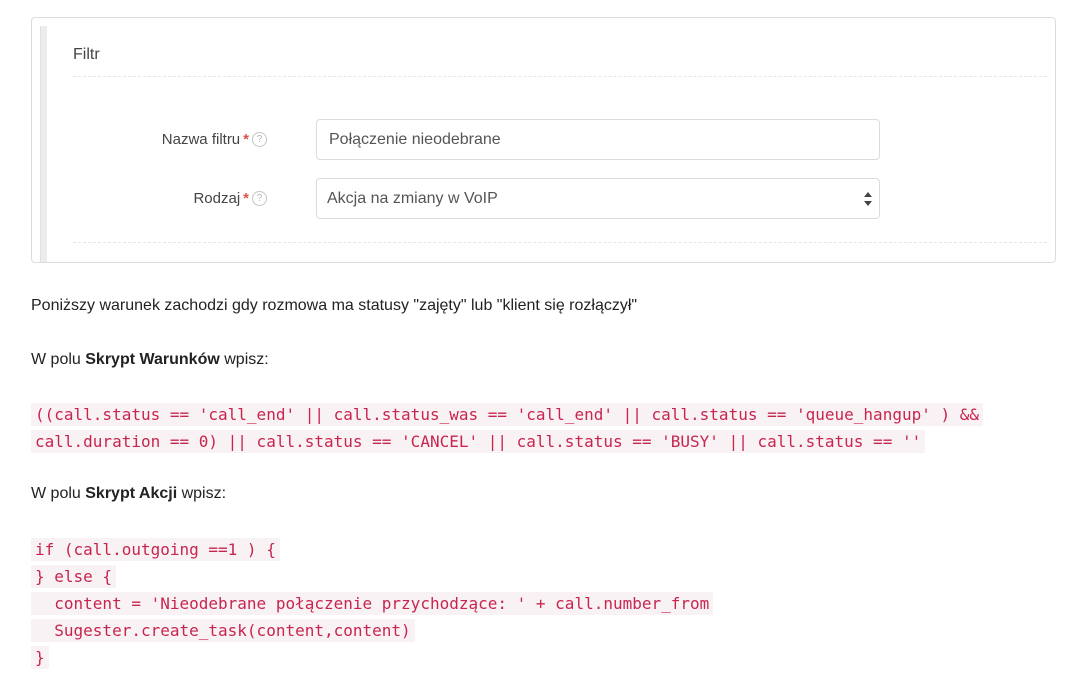 The width and height of the screenshot is (1080, 689). I want to click on code-line: Sugester.create_task(content,content), so click(372, 630).